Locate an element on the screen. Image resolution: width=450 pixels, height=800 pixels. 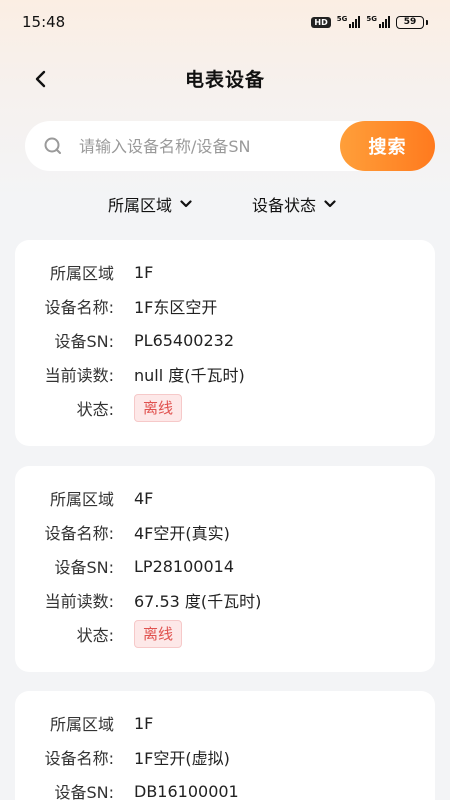
back-button is located at coordinates (41, 79).